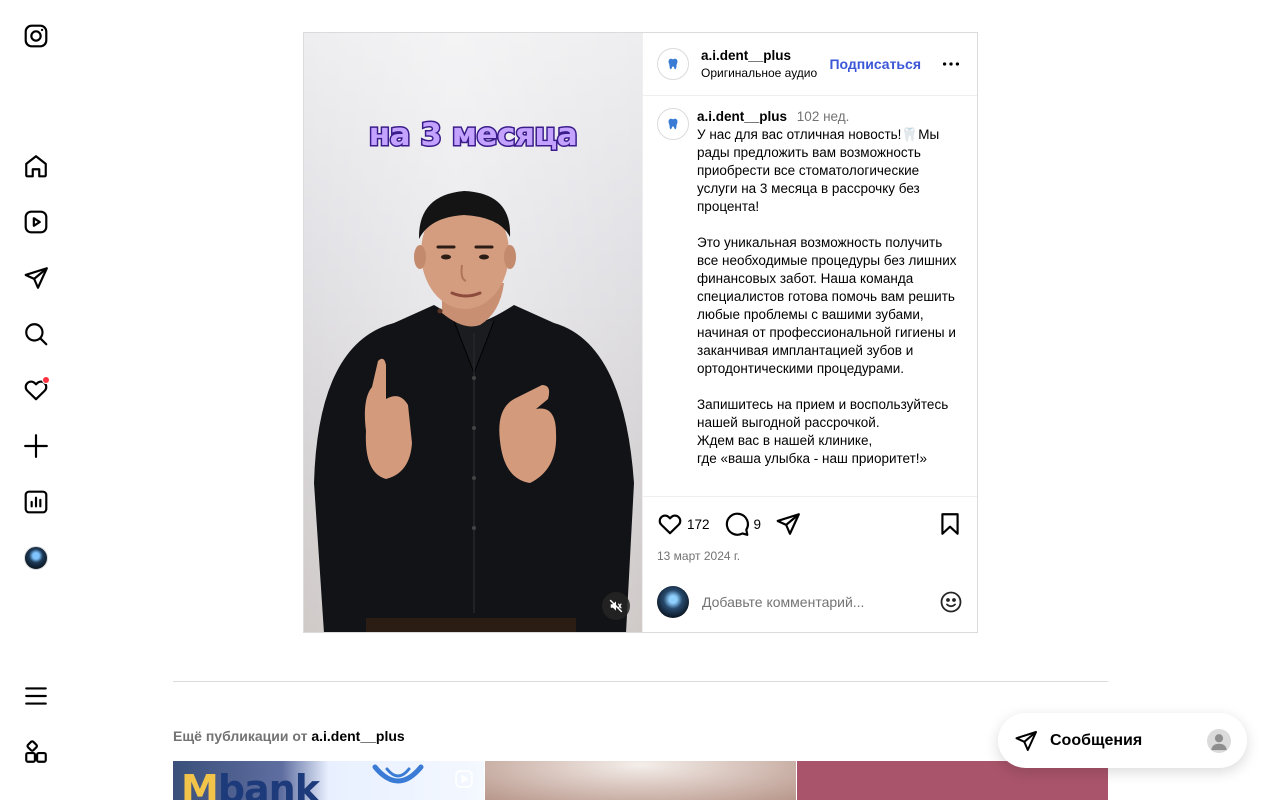  What do you see at coordinates (698, 524) in the screenshot?
I see `likes-count: 172` at bounding box center [698, 524].